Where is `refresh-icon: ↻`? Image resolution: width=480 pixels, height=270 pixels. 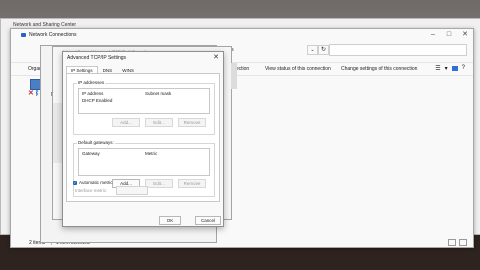 refresh-icon: ↻ is located at coordinates (323, 50).